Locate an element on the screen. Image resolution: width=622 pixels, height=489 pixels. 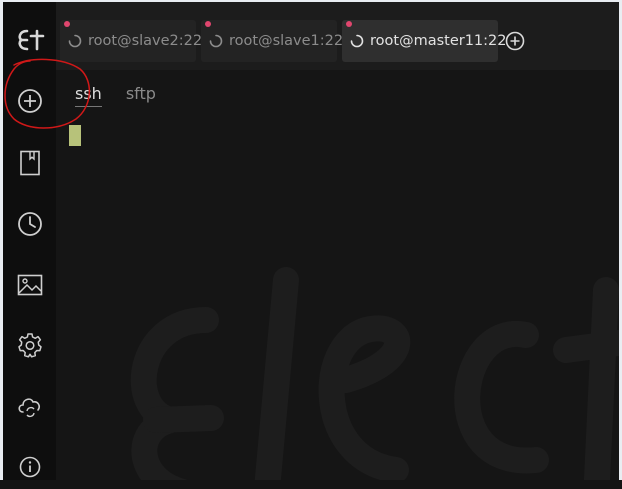
bookmark-icon is located at coordinates (29, 163).